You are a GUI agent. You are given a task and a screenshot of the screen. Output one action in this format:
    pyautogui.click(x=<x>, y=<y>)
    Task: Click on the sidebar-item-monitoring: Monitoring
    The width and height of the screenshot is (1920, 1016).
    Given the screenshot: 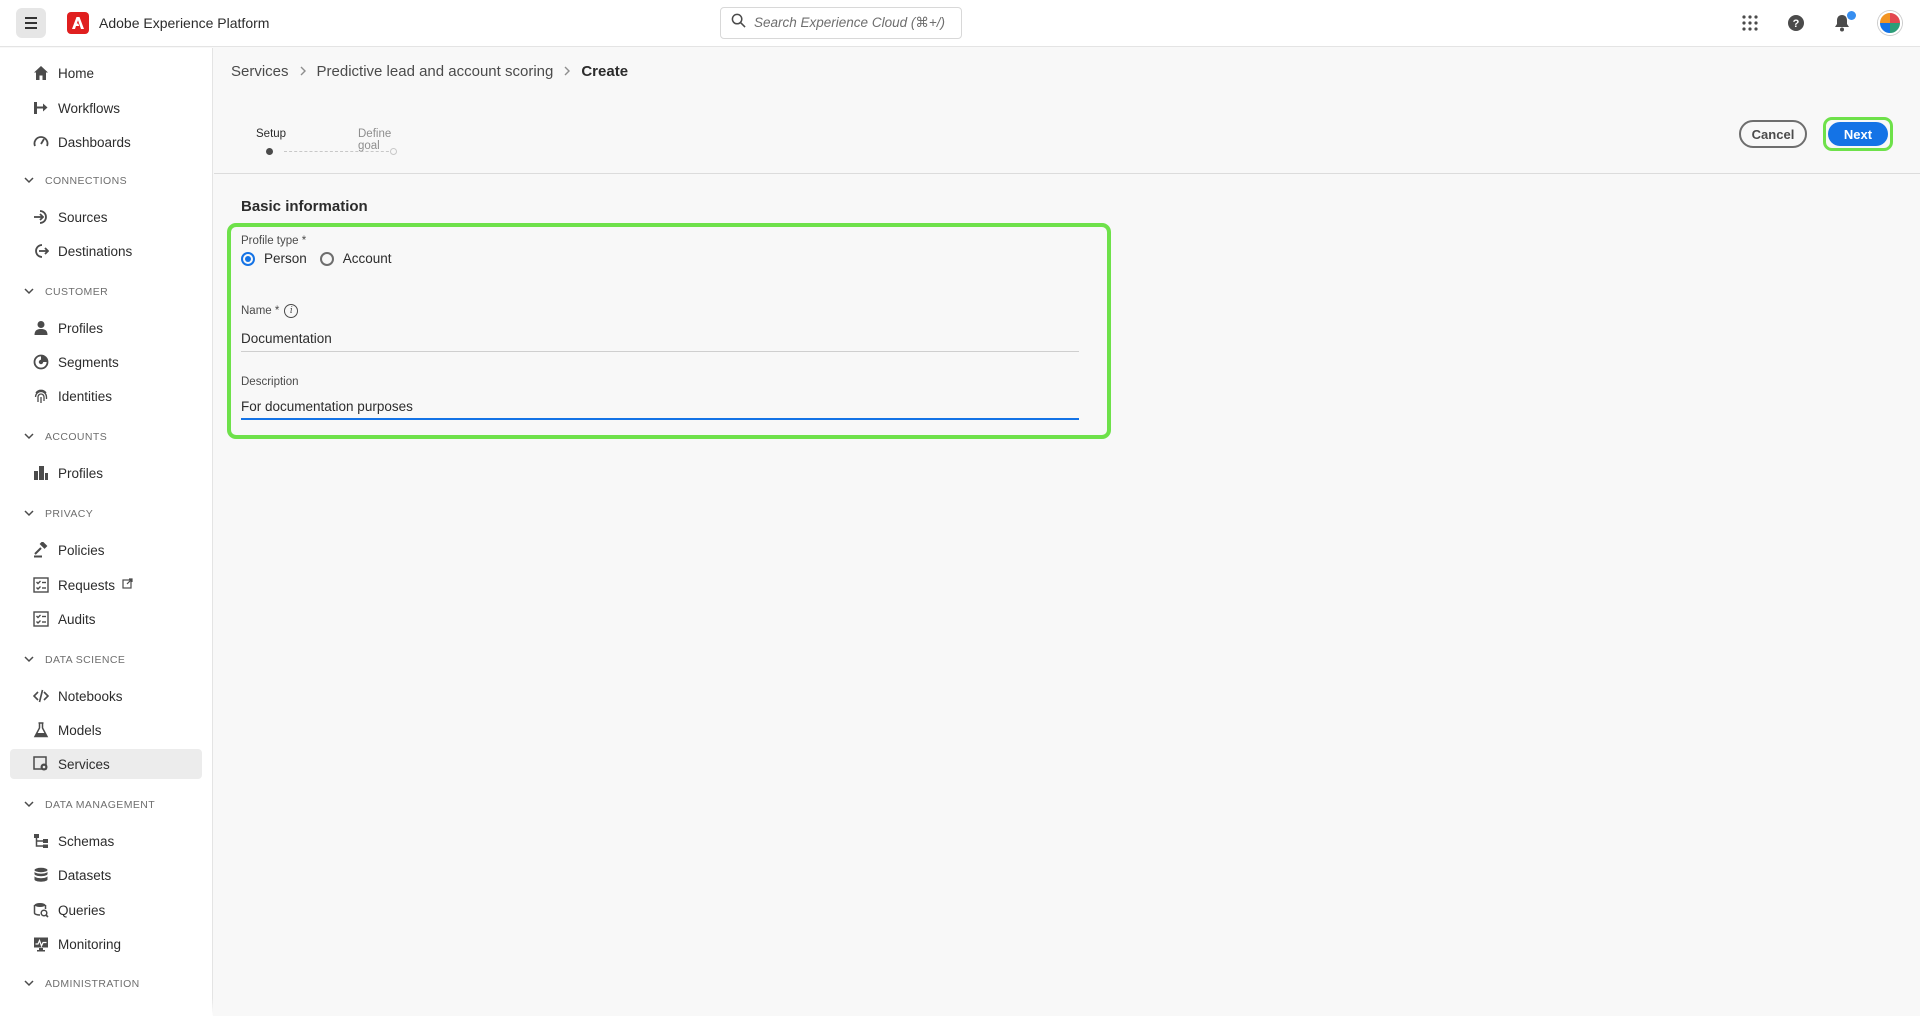 What is the action you would take?
    pyautogui.click(x=106, y=944)
    